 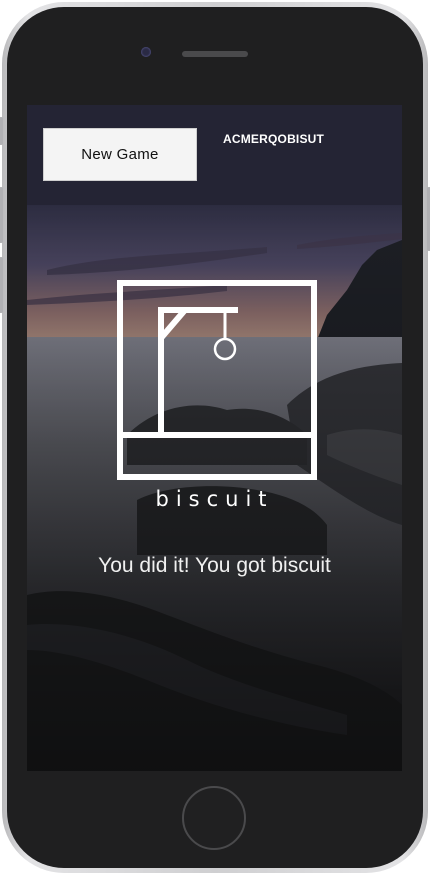 What do you see at coordinates (146, 52) in the screenshot?
I see `front-camera` at bounding box center [146, 52].